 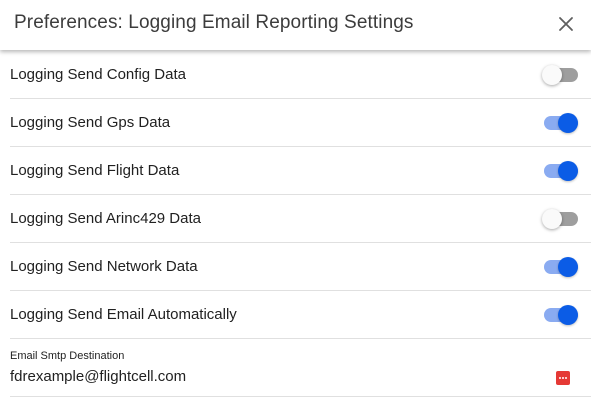 What do you see at coordinates (300, 315) in the screenshot?
I see `setting-row-email-automatically: Logging Send Email Automatically` at bounding box center [300, 315].